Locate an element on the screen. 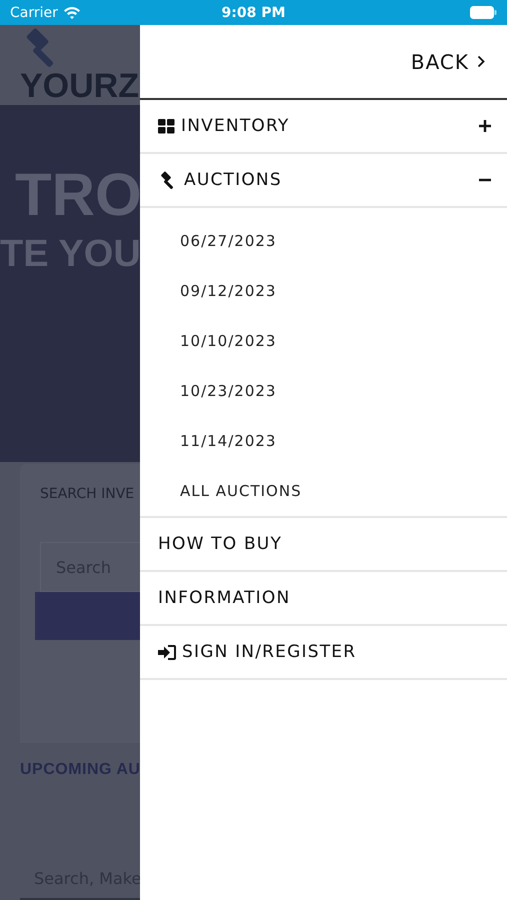  sign-in-icon is located at coordinates (167, 652).